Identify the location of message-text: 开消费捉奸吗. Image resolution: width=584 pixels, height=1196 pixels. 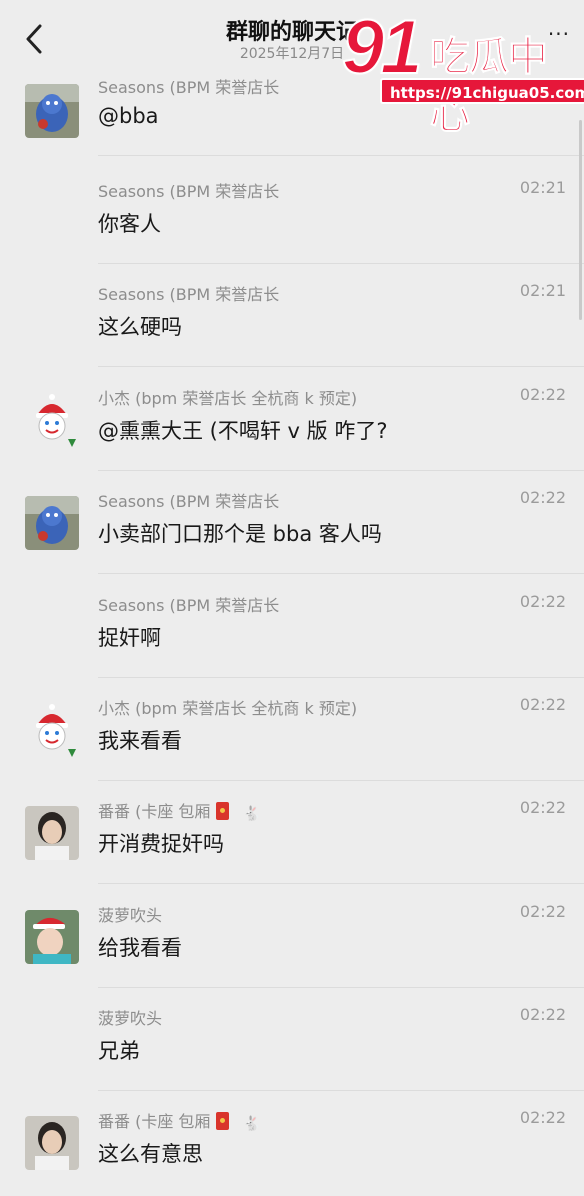
(161, 843).